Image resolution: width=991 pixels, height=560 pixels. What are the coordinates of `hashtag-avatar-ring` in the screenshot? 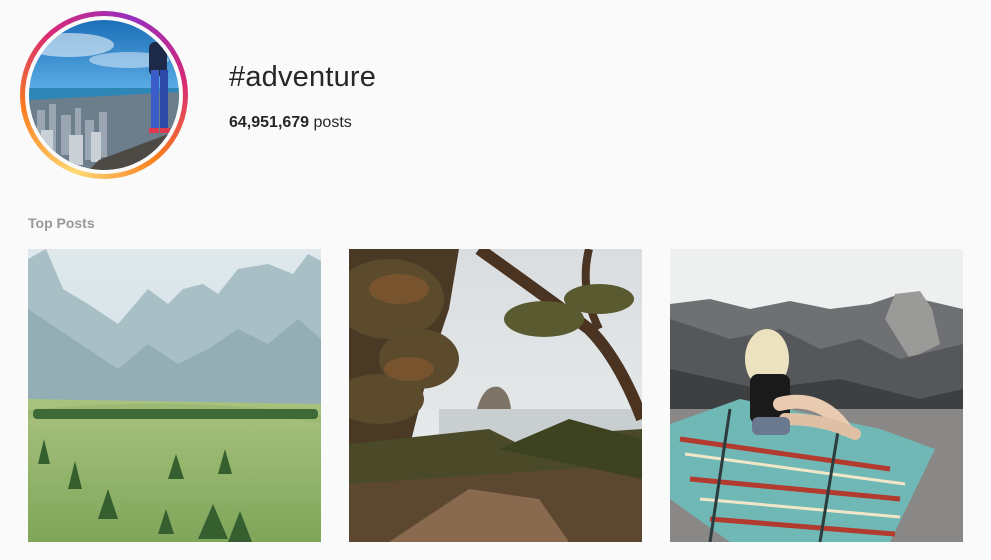 It's located at (104, 95).